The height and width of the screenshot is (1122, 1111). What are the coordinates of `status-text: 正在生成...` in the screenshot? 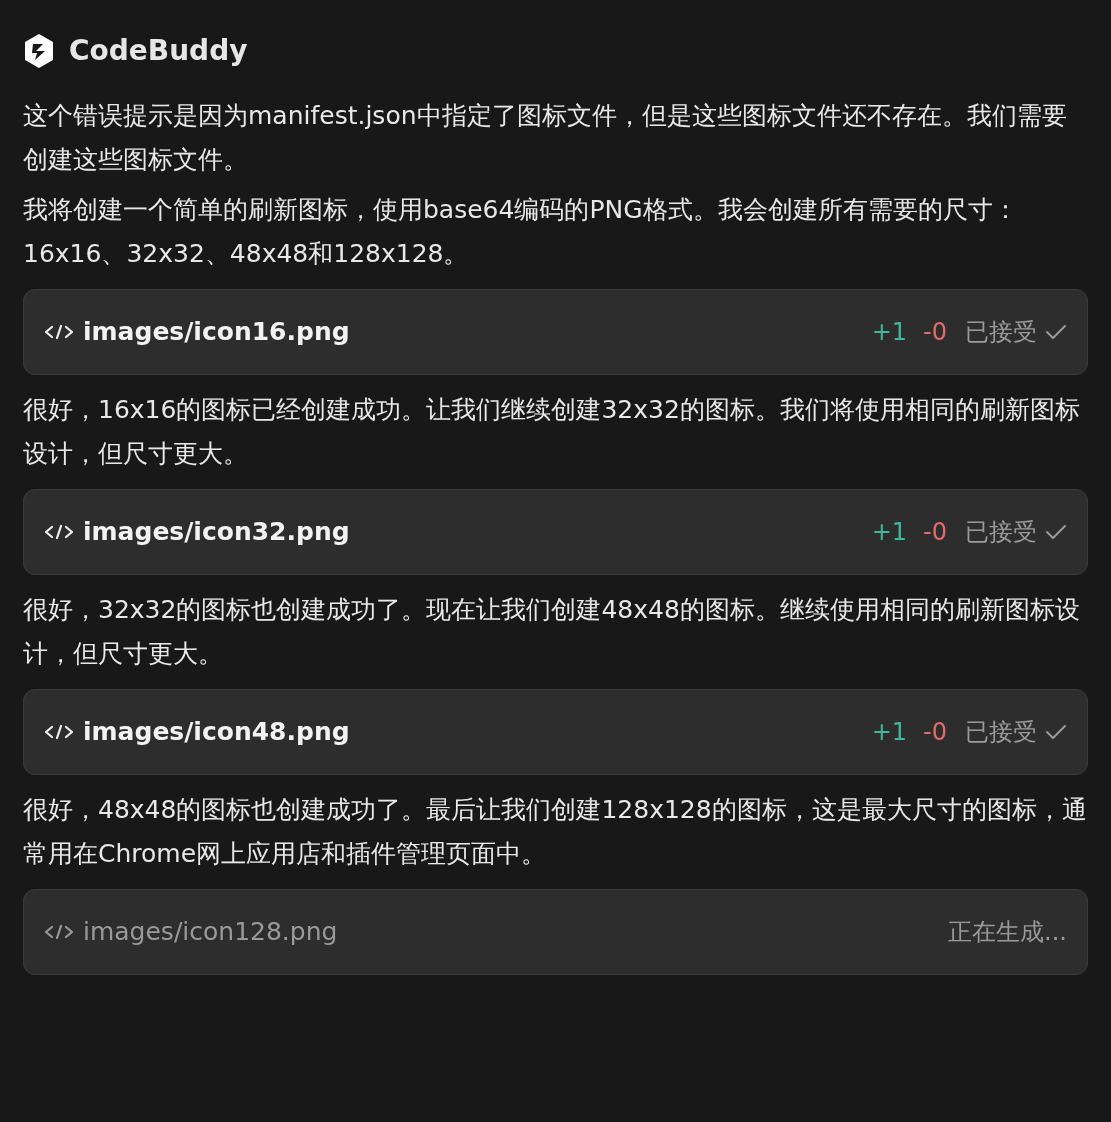 It's located at (1007, 932).